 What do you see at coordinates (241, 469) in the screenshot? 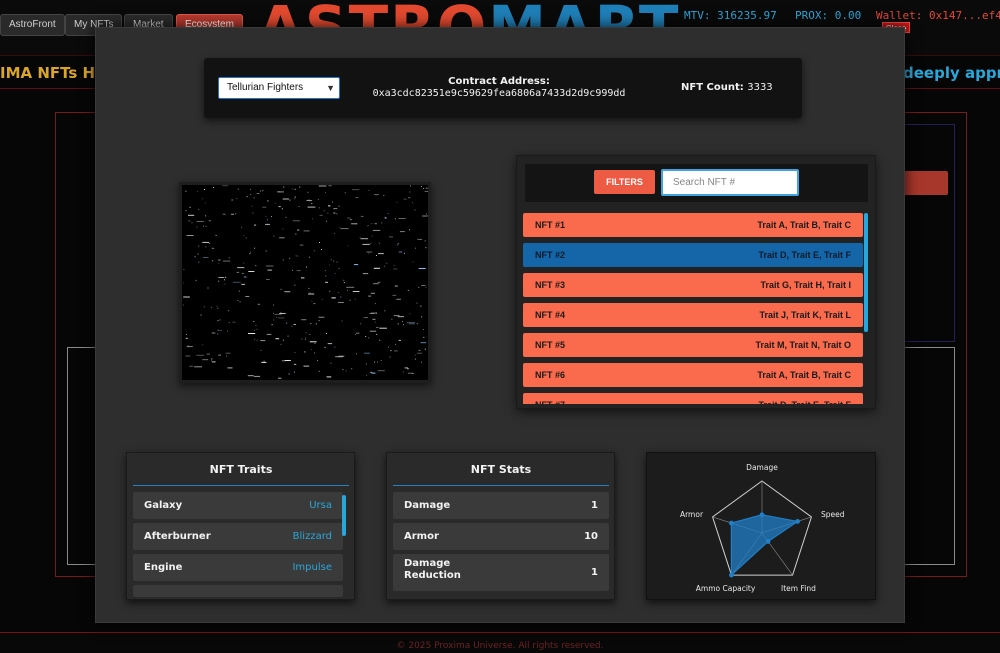
I see `traits-title: NFT Traits` at bounding box center [241, 469].